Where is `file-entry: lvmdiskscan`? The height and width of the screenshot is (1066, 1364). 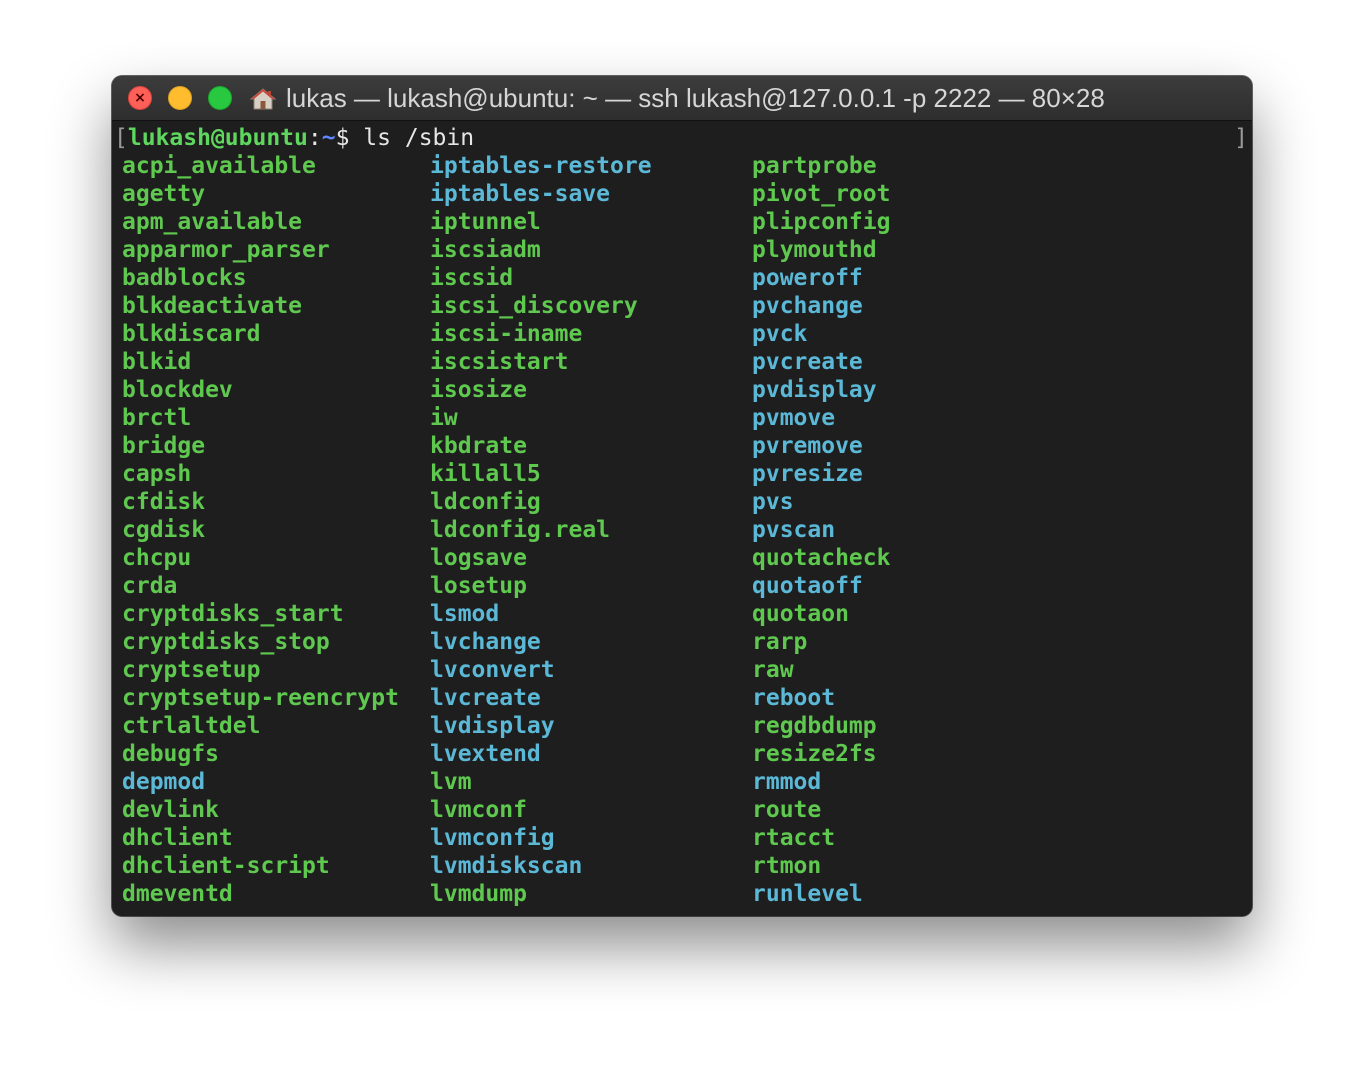 file-entry: lvmdiskscan is located at coordinates (506, 866).